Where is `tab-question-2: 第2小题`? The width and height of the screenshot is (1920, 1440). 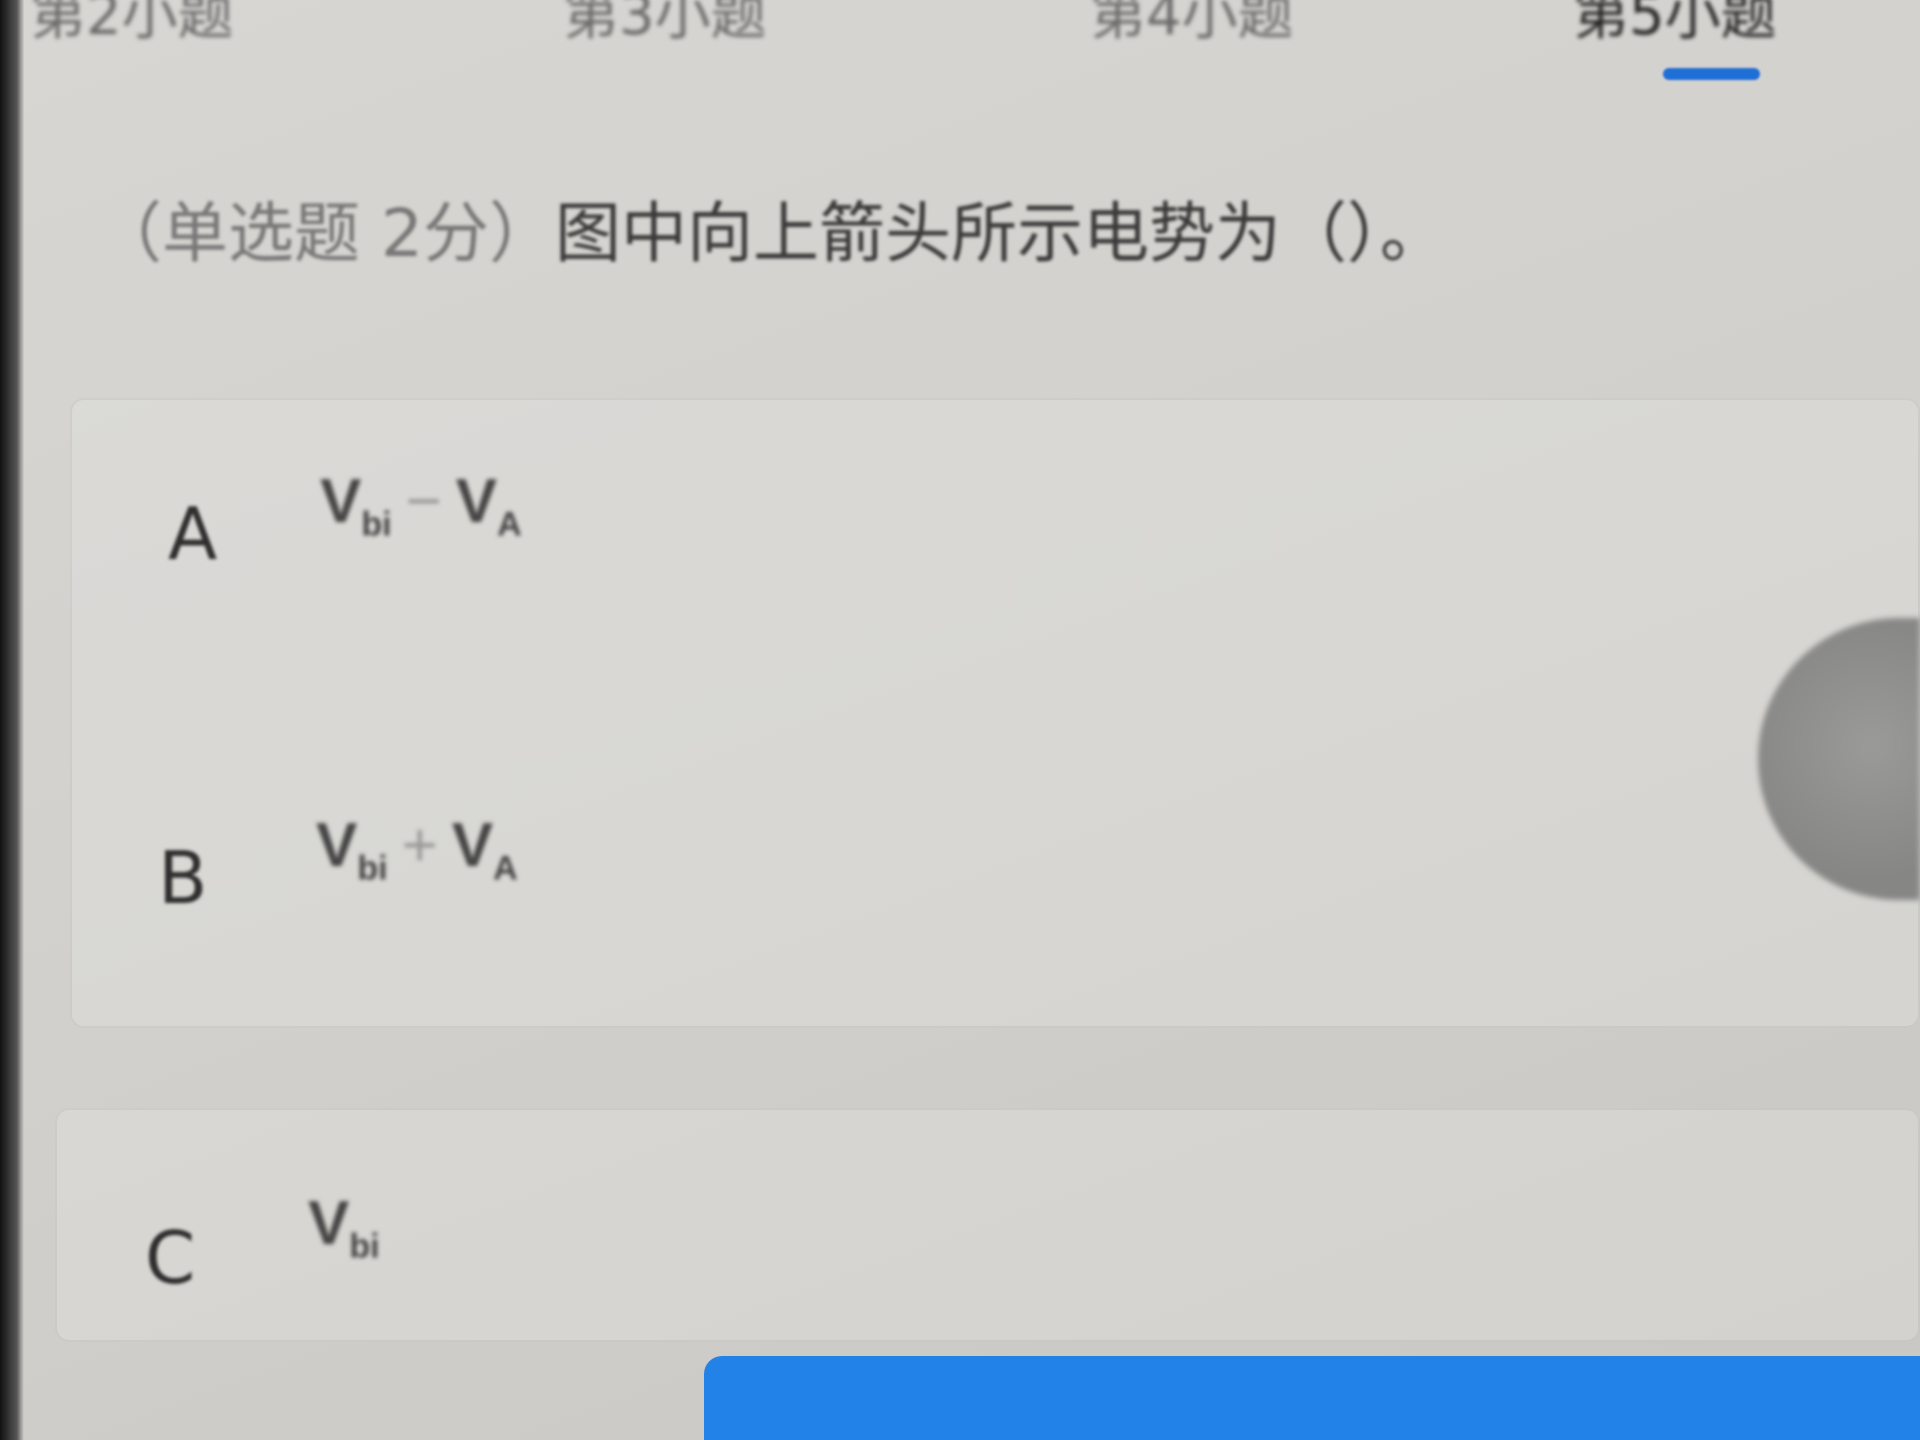
tab-question-2: 第2小题 is located at coordinates (132, 25).